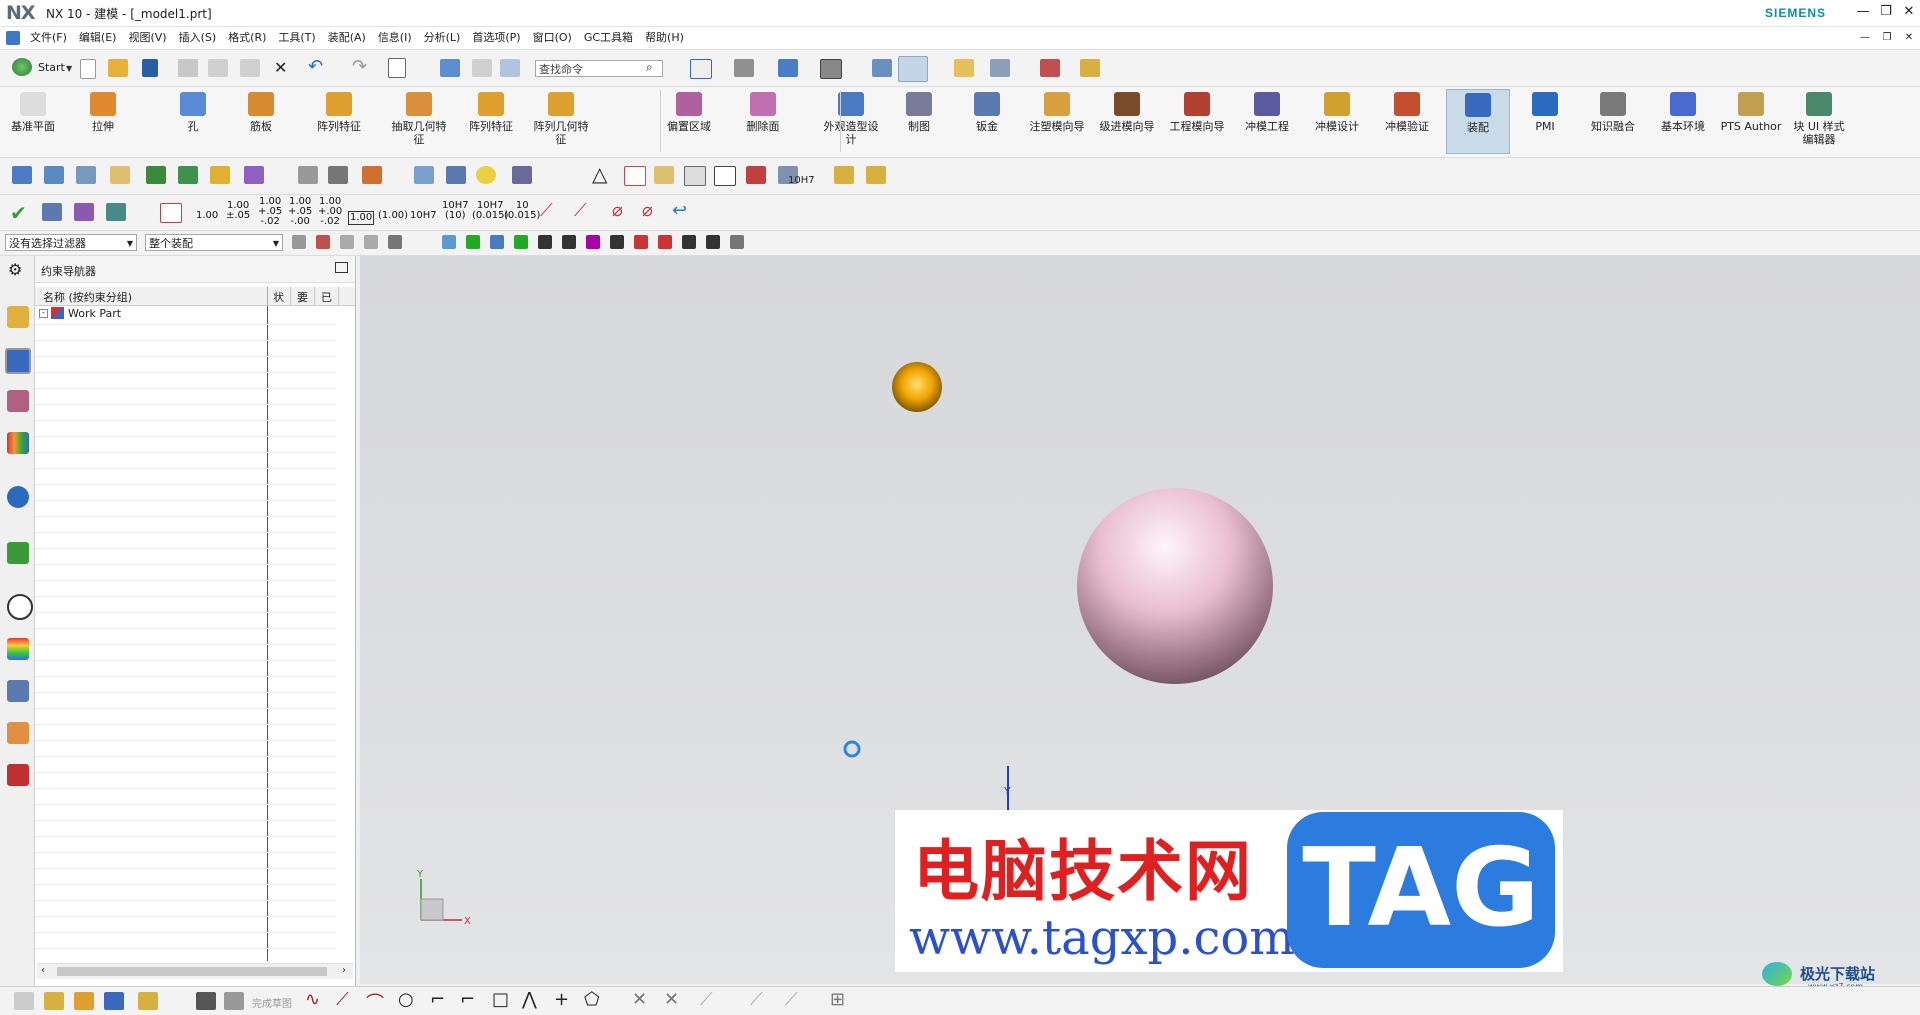 The image size is (1920, 1015). What do you see at coordinates (486, 175) in the screenshot?
I see `coin-icon` at bounding box center [486, 175].